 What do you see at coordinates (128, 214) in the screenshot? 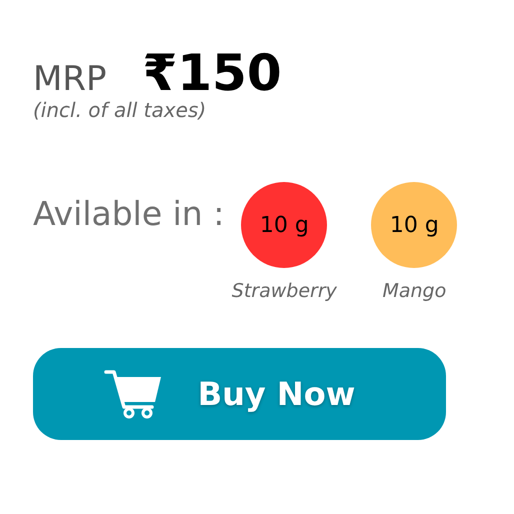
I see `available-label: Avilable in :` at bounding box center [128, 214].